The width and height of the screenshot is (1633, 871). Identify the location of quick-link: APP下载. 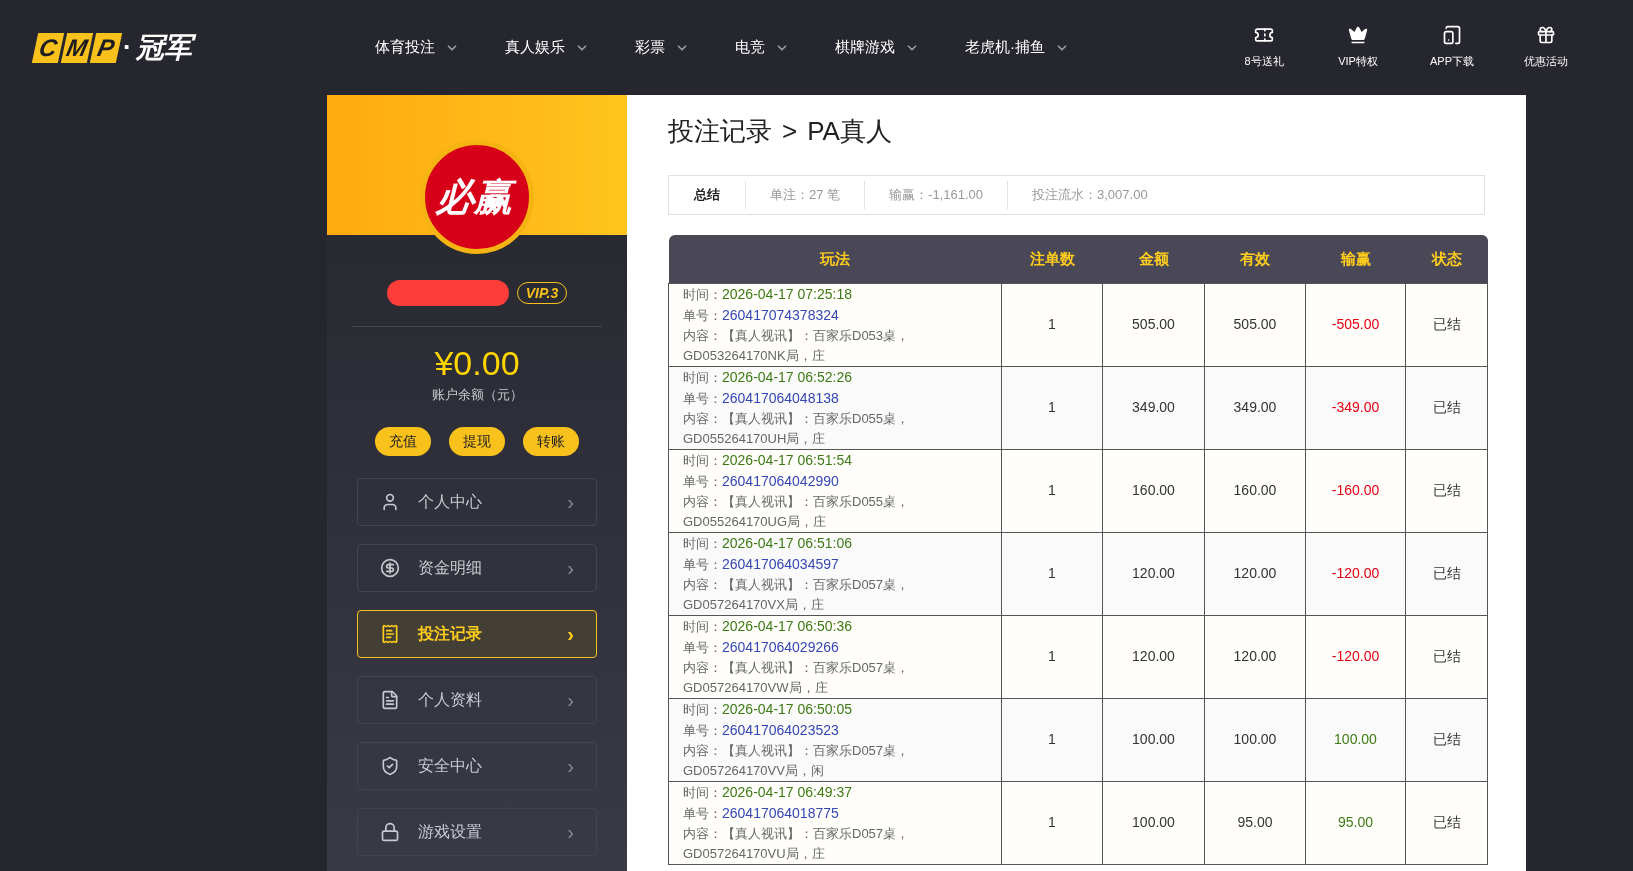
(1452, 47).